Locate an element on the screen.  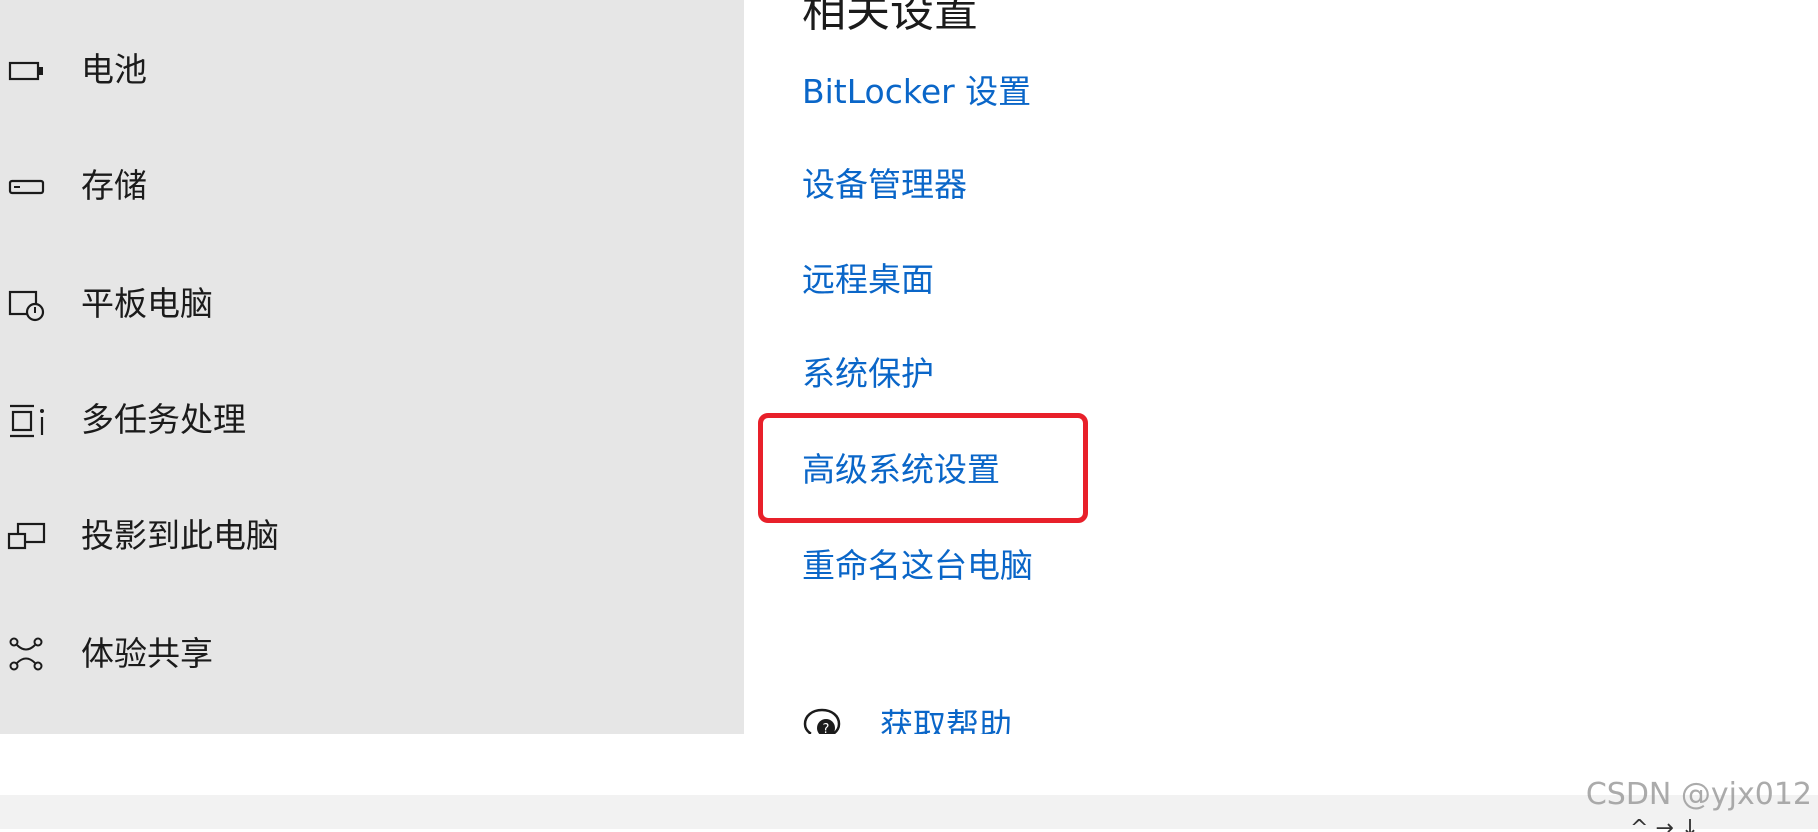
sidebar-item-label: 多任务处理 is located at coordinates (163, 419).